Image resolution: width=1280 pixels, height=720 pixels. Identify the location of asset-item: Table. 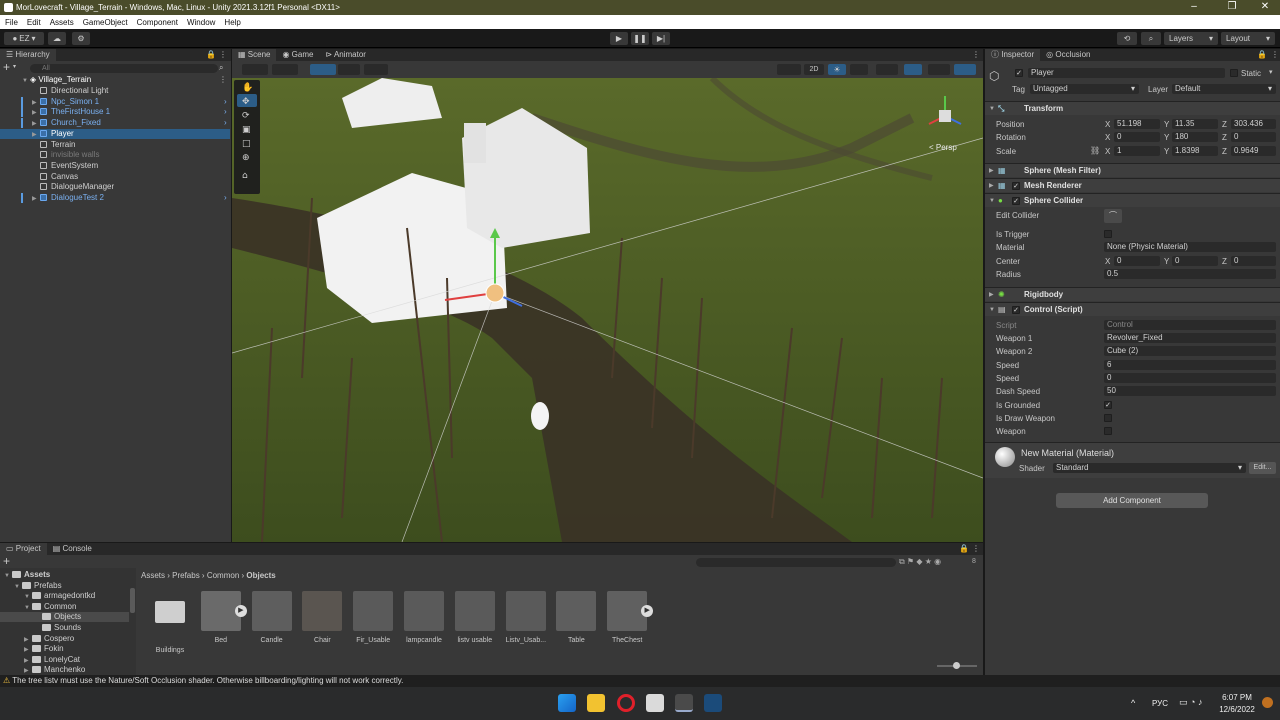
(576, 617).